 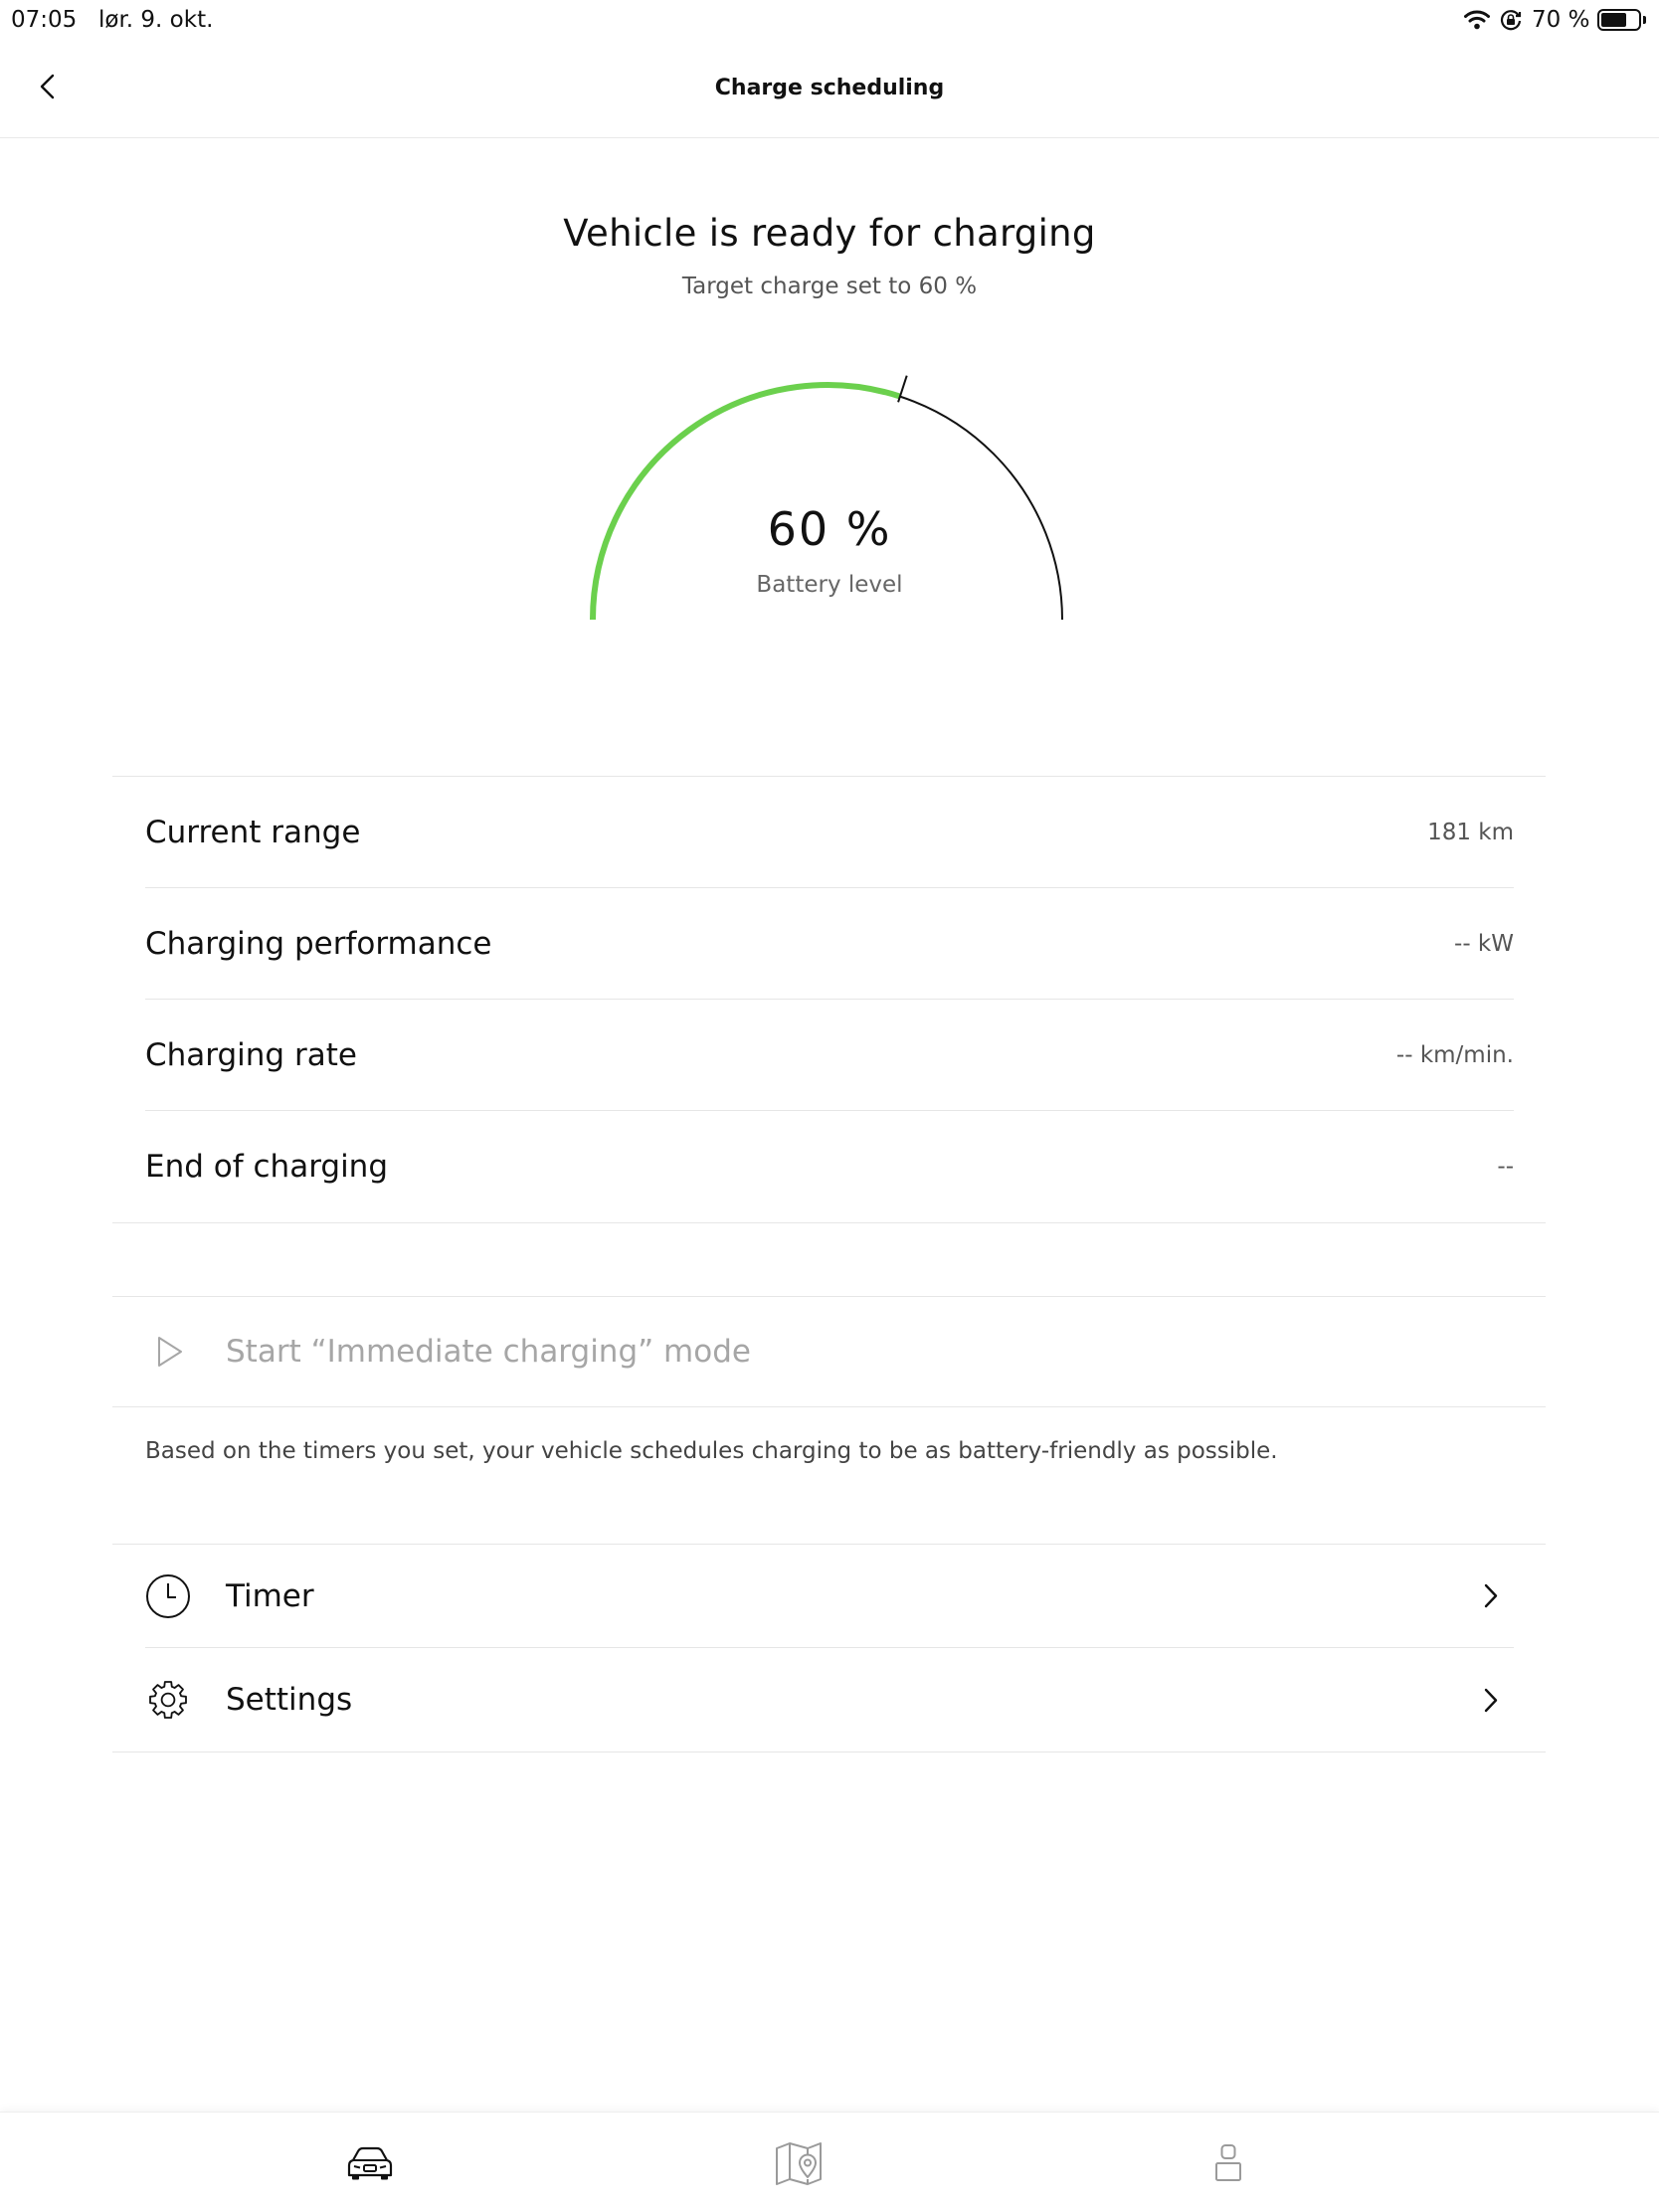 What do you see at coordinates (267, 1167) in the screenshot?
I see `detail-label: End of charging` at bounding box center [267, 1167].